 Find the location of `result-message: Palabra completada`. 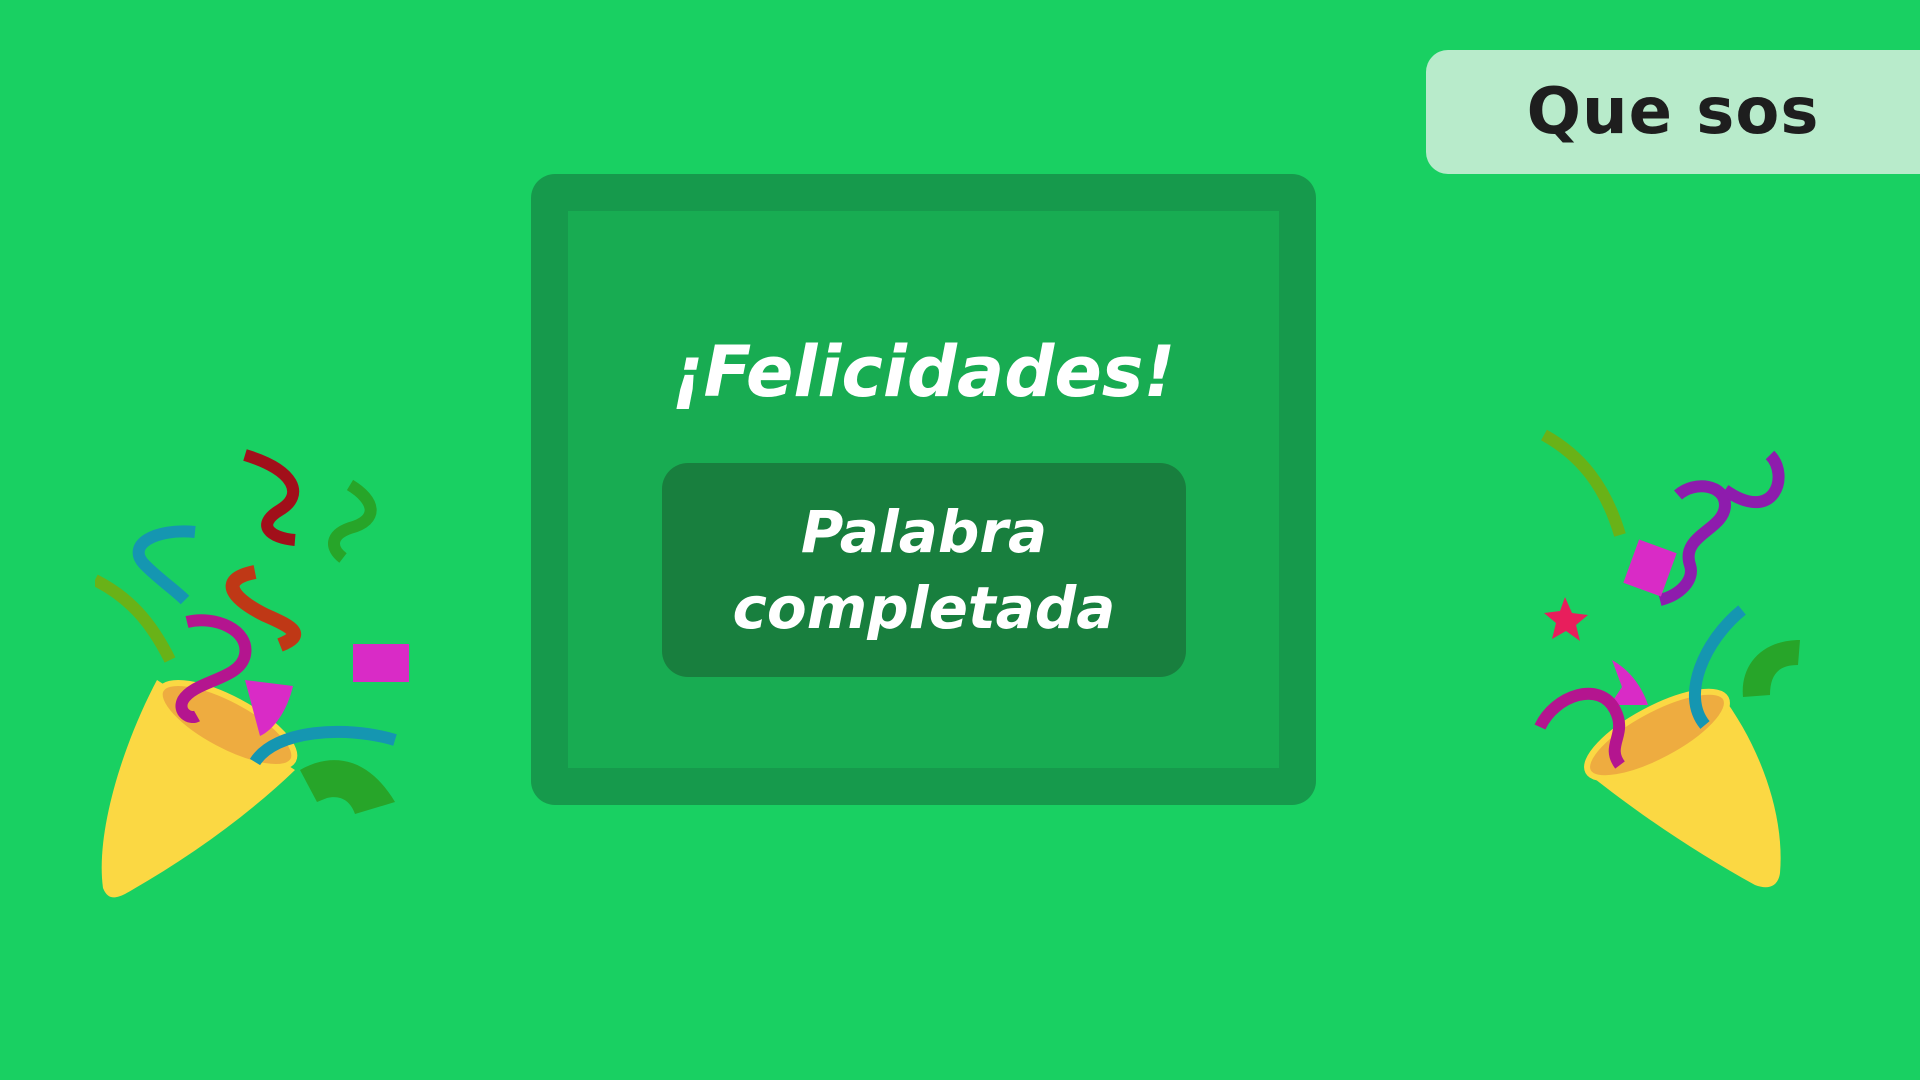

result-message: Palabra completada is located at coordinates (924, 570).